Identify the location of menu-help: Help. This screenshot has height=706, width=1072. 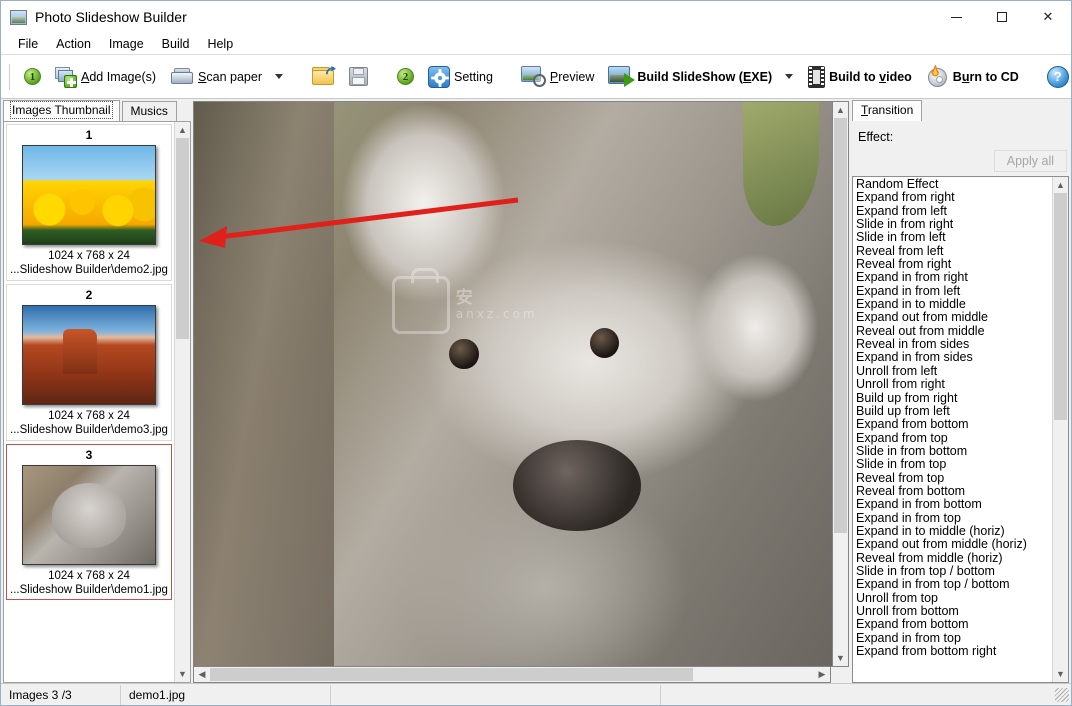
(220, 44).